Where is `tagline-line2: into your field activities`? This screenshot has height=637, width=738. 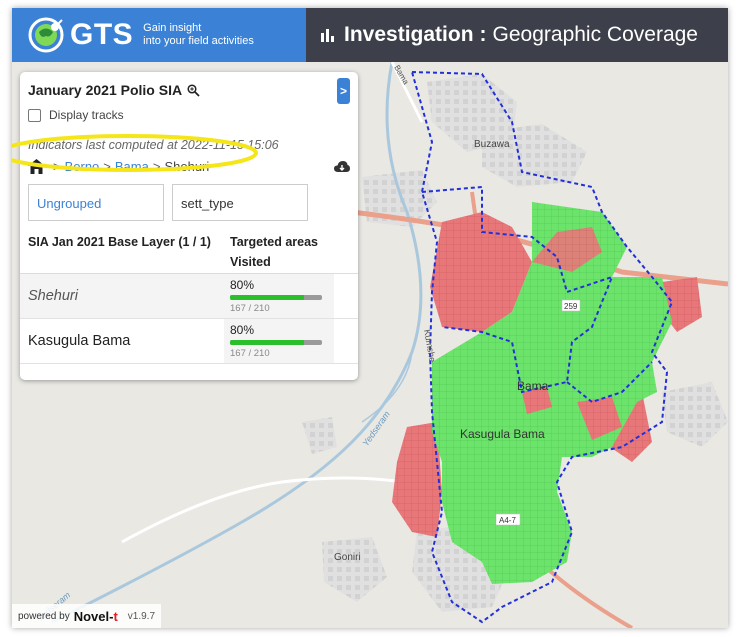
tagline-line2: into your field activities is located at coordinates (198, 41).